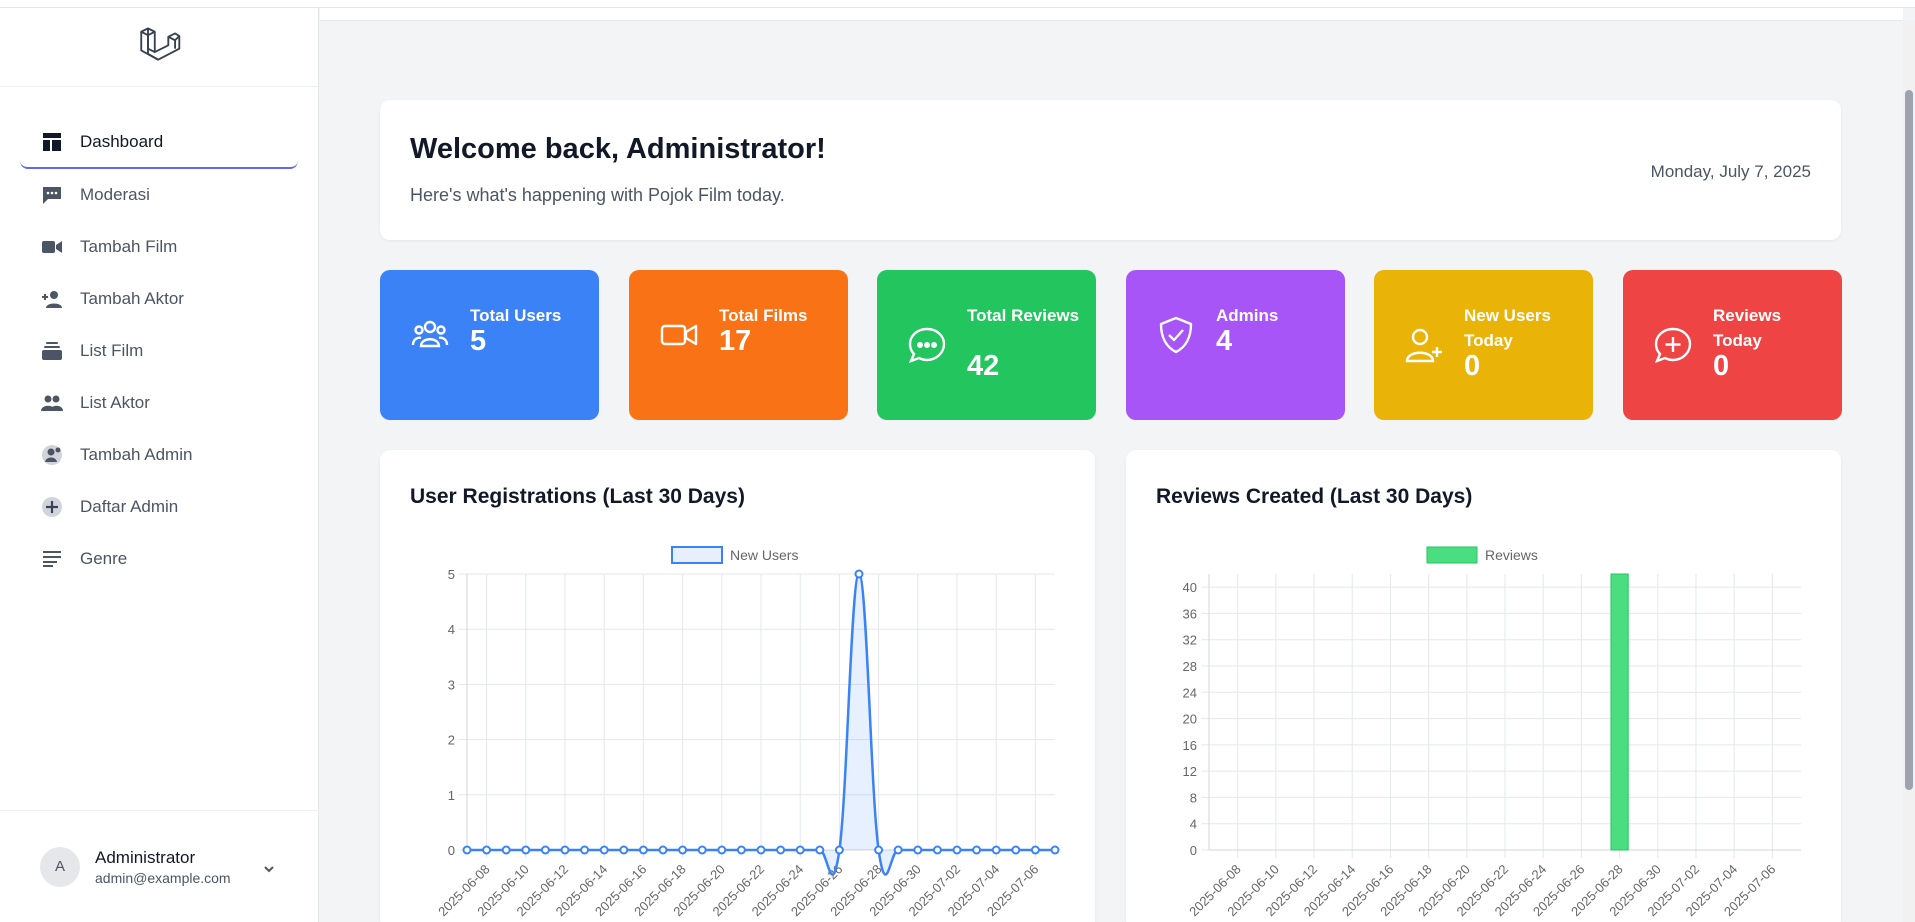 The width and height of the screenshot is (1915, 922). I want to click on people-icon, so click(52, 403).